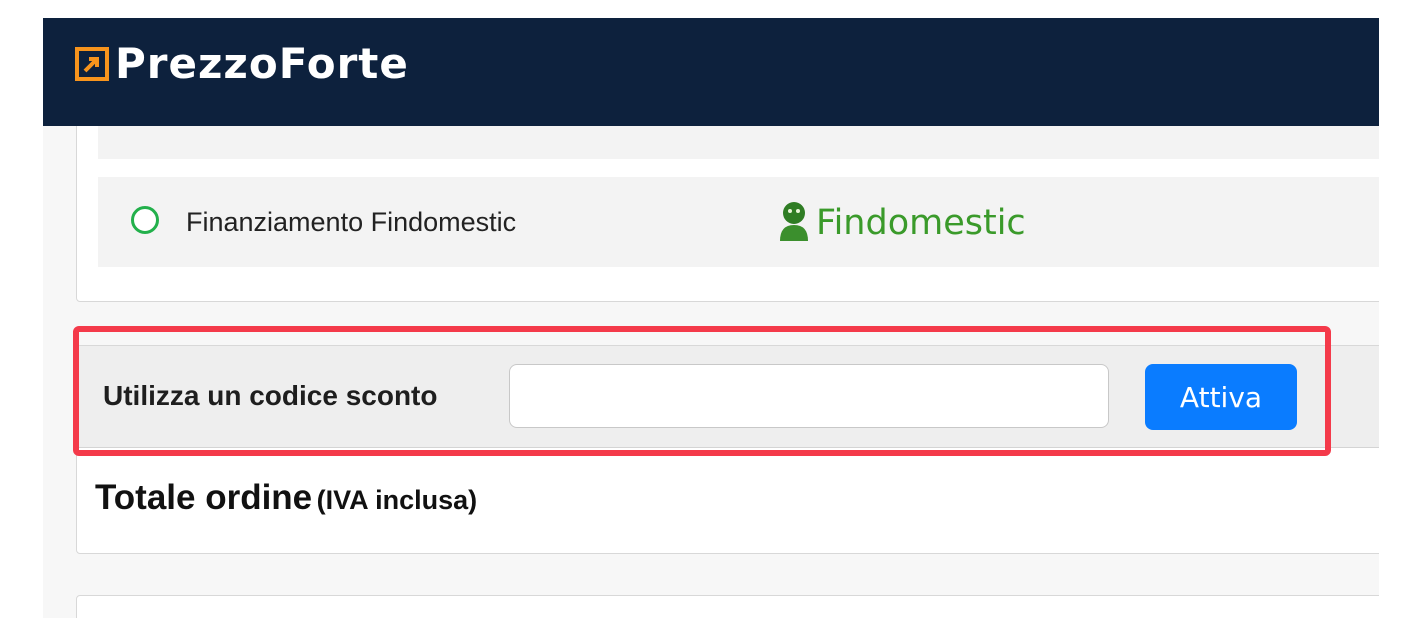  I want to click on brand-logo: PrezzoForte, so click(242, 64).